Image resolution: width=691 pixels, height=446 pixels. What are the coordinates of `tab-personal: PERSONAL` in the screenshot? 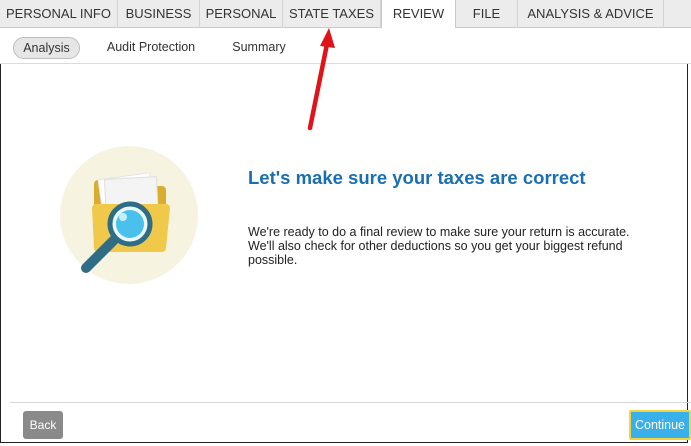 It's located at (241, 14).